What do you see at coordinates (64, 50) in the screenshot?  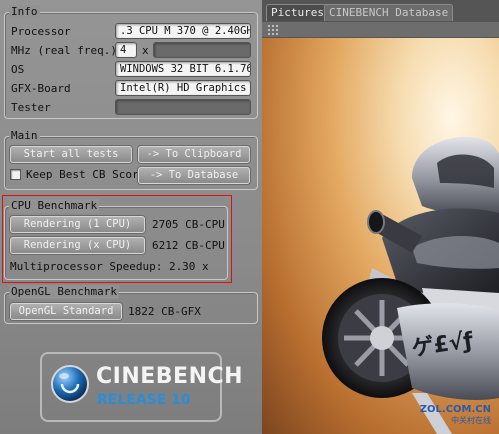 I see `mhz-label: MHz (real freq.)` at bounding box center [64, 50].